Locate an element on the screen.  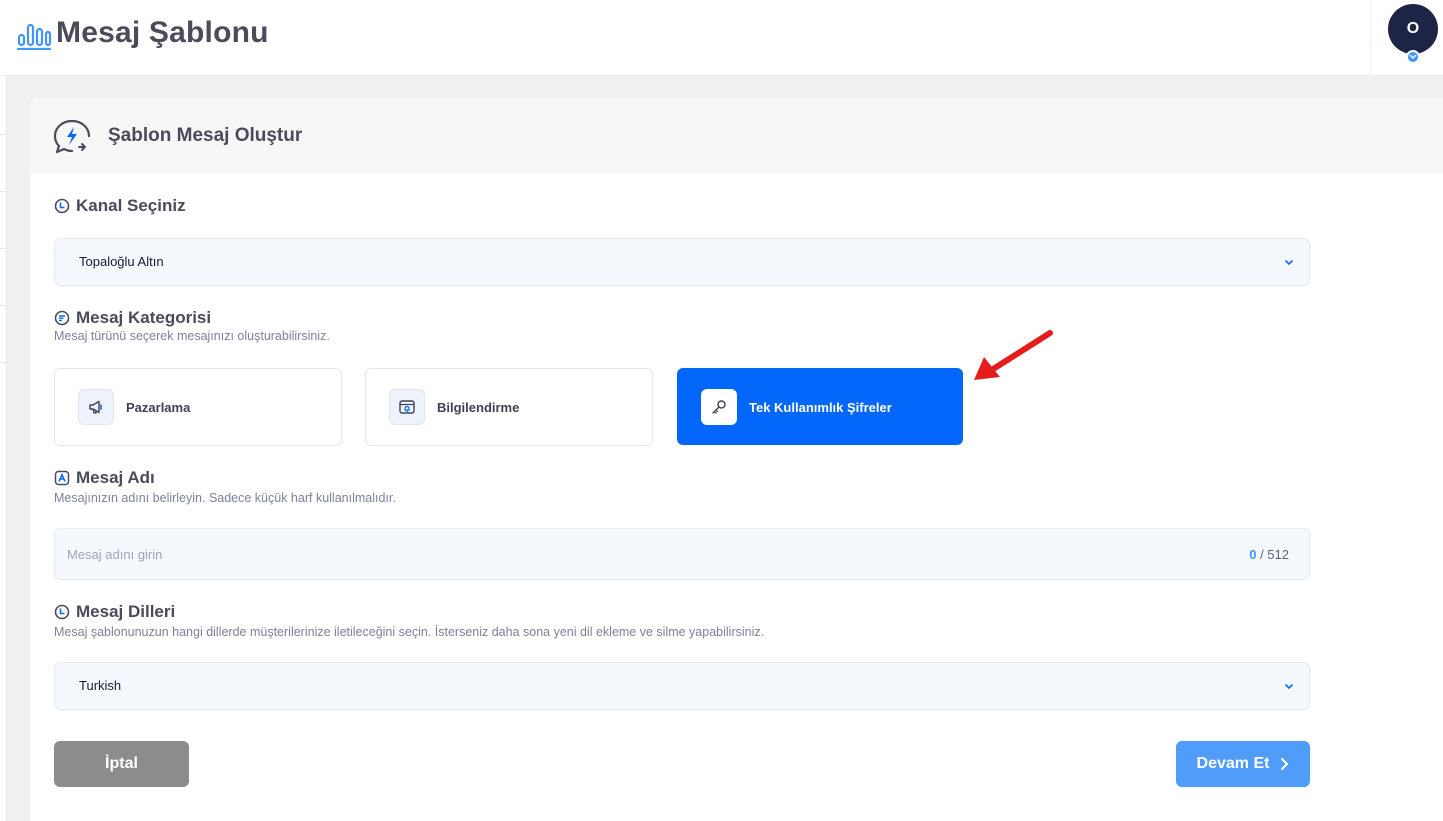
cancel-button-label: İptal is located at coordinates (121, 763).